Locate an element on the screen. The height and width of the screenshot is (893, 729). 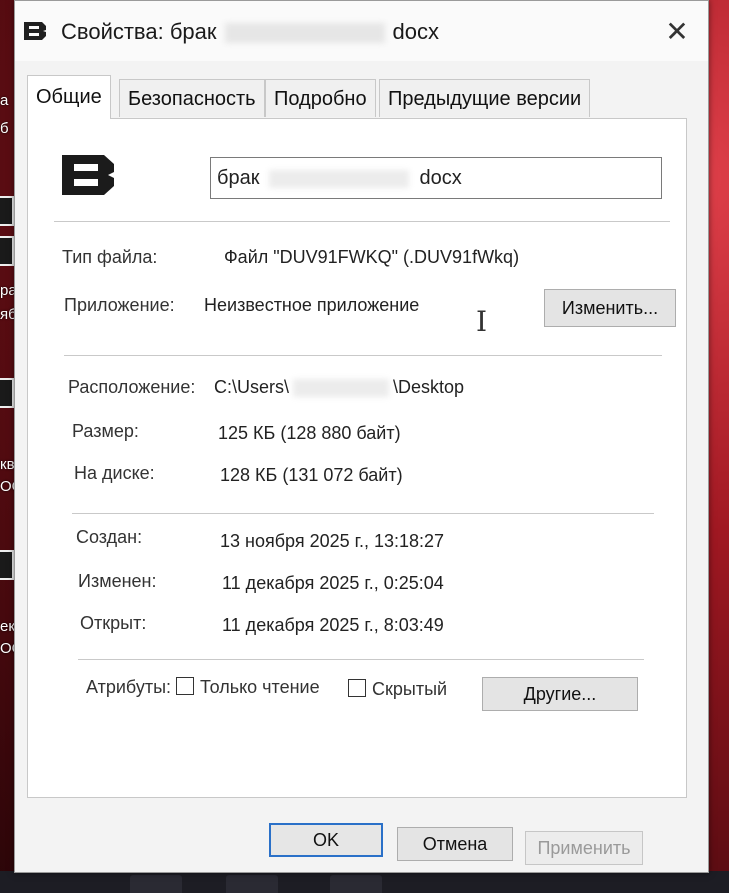
taskbar is located at coordinates (364, 882).